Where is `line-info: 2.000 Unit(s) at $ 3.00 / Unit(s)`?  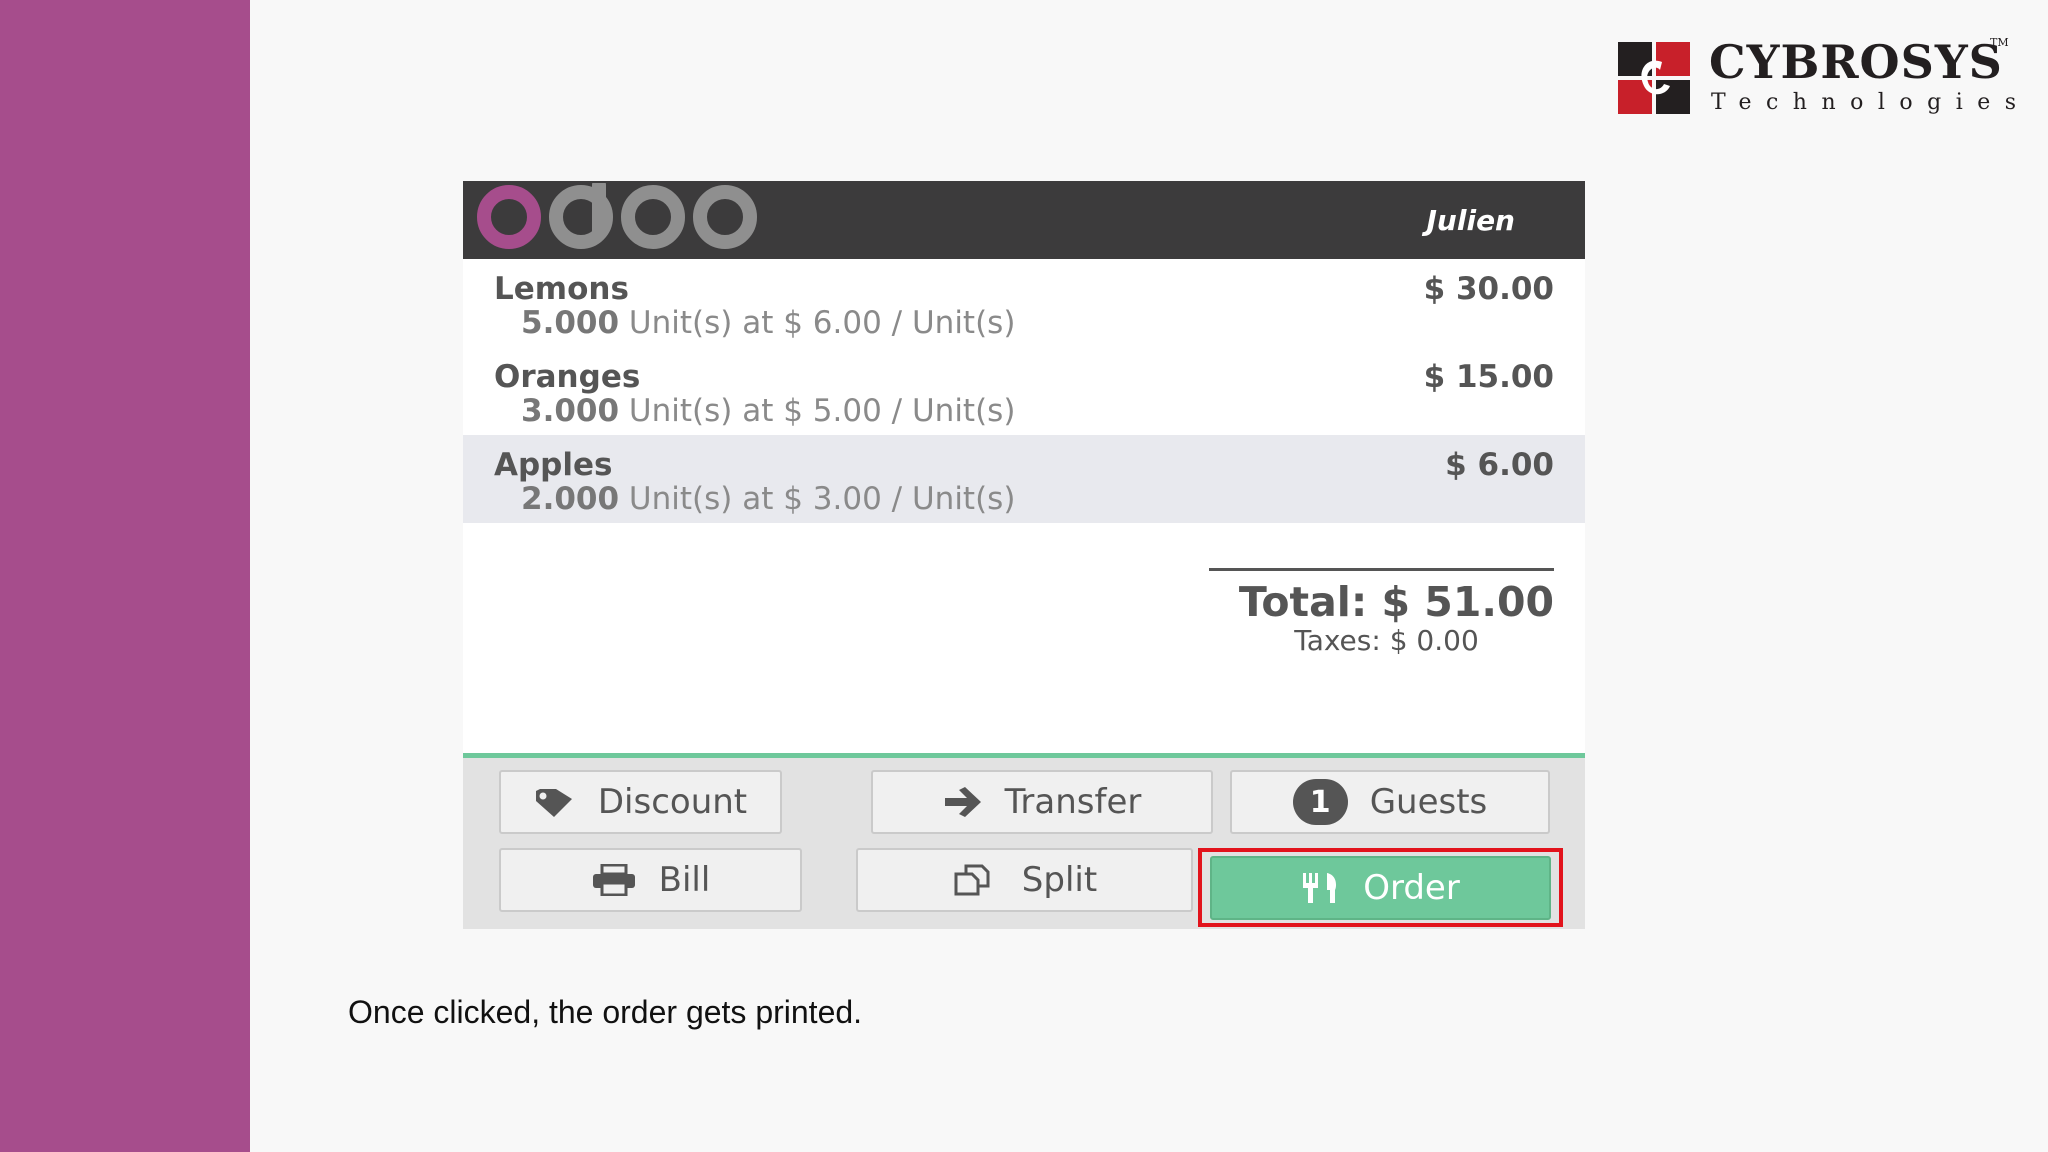
line-info: 2.000 Unit(s) at $ 3.00 / Unit(s) is located at coordinates (768, 499).